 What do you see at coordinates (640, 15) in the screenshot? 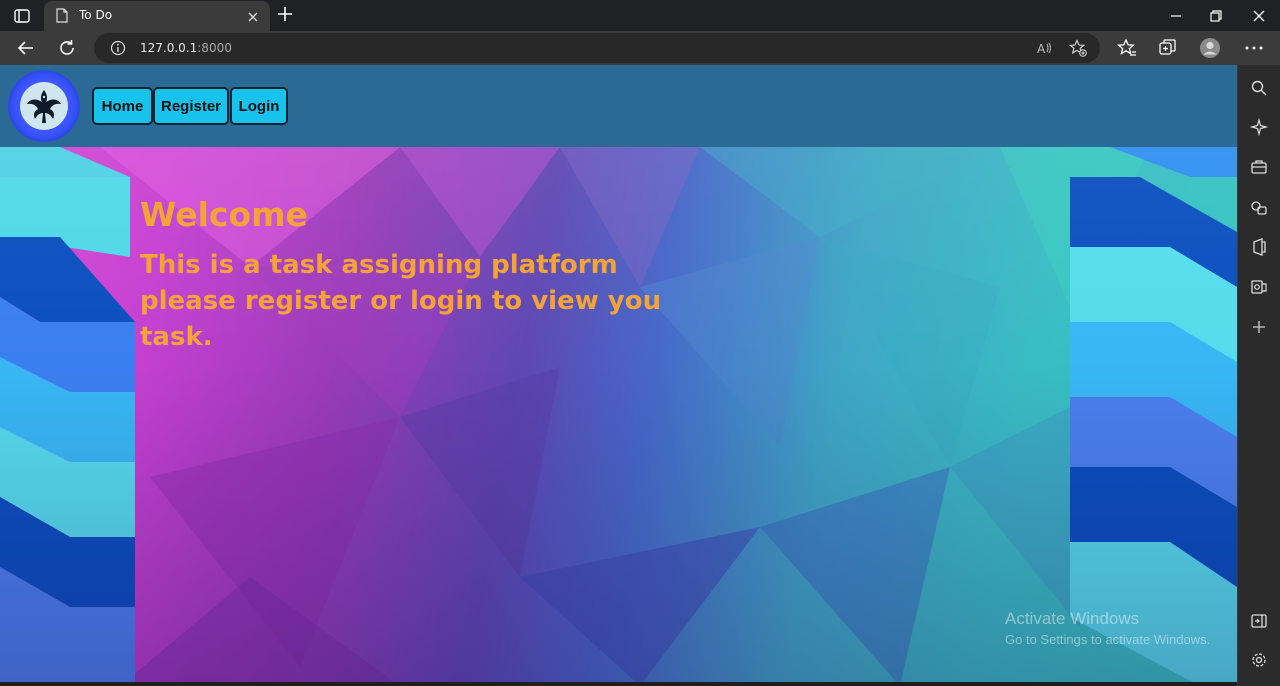
I see `tab-strip: To Do` at bounding box center [640, 15].